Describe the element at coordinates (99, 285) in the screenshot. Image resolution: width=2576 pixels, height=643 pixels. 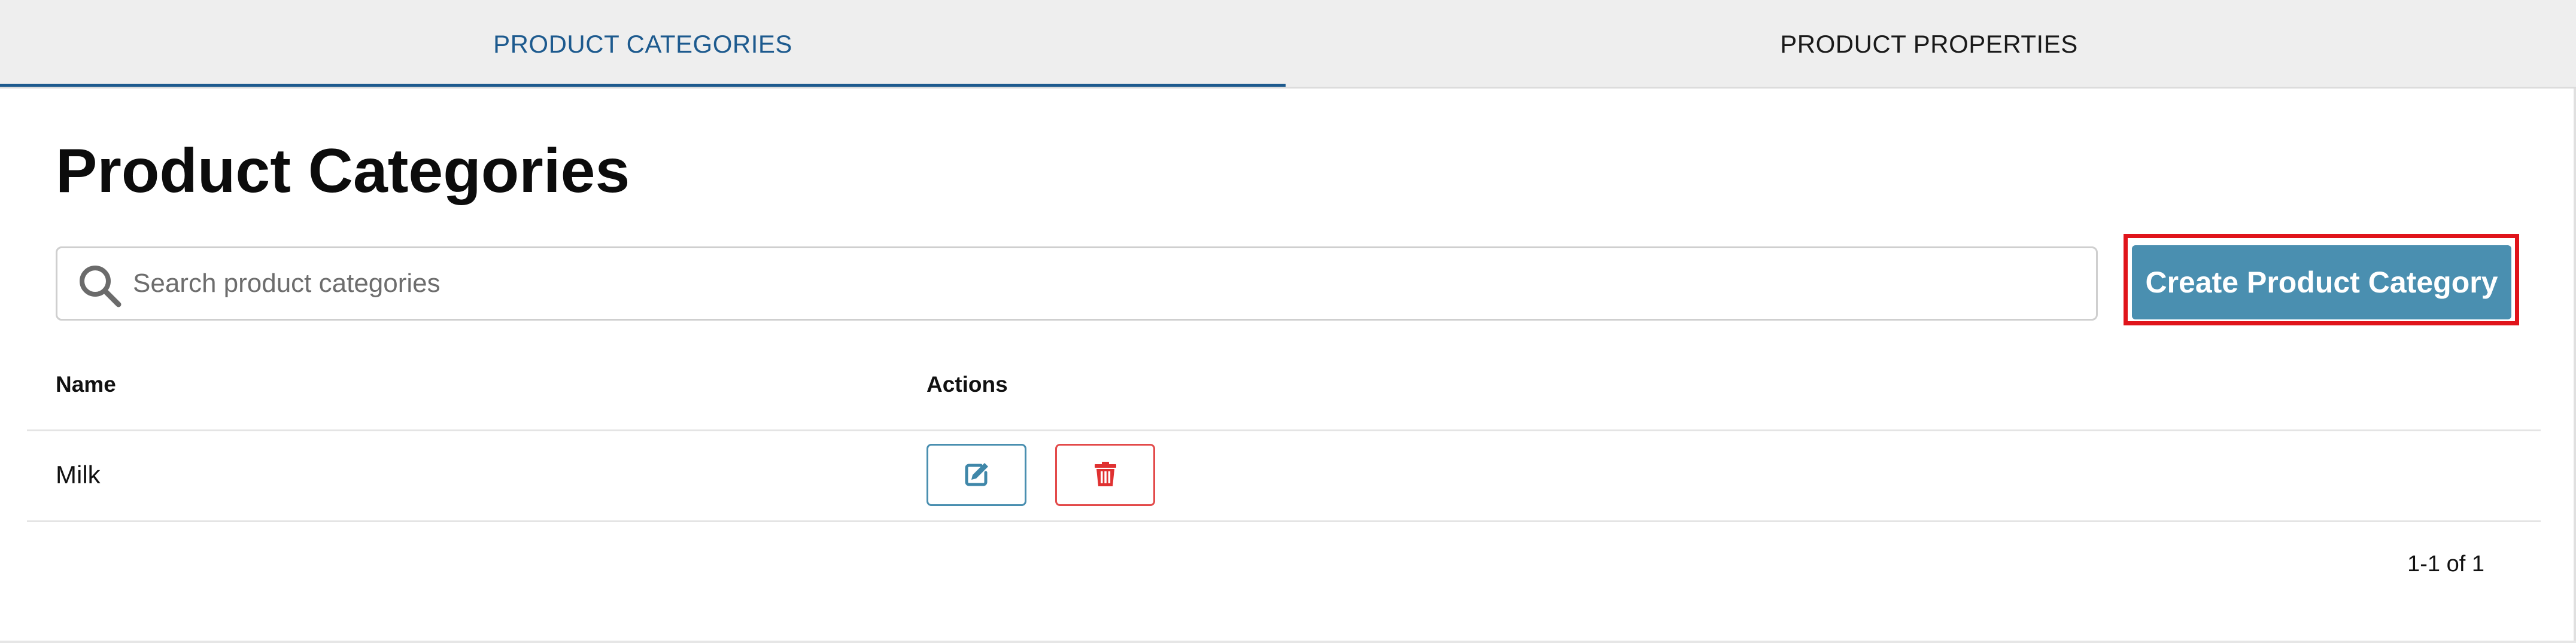
I see `search-icon` at that location.